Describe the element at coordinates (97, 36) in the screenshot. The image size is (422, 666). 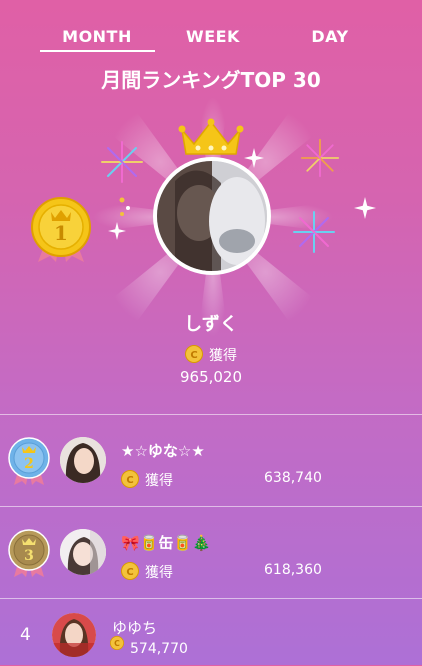
I see `tab-month: MONTH` at that location.